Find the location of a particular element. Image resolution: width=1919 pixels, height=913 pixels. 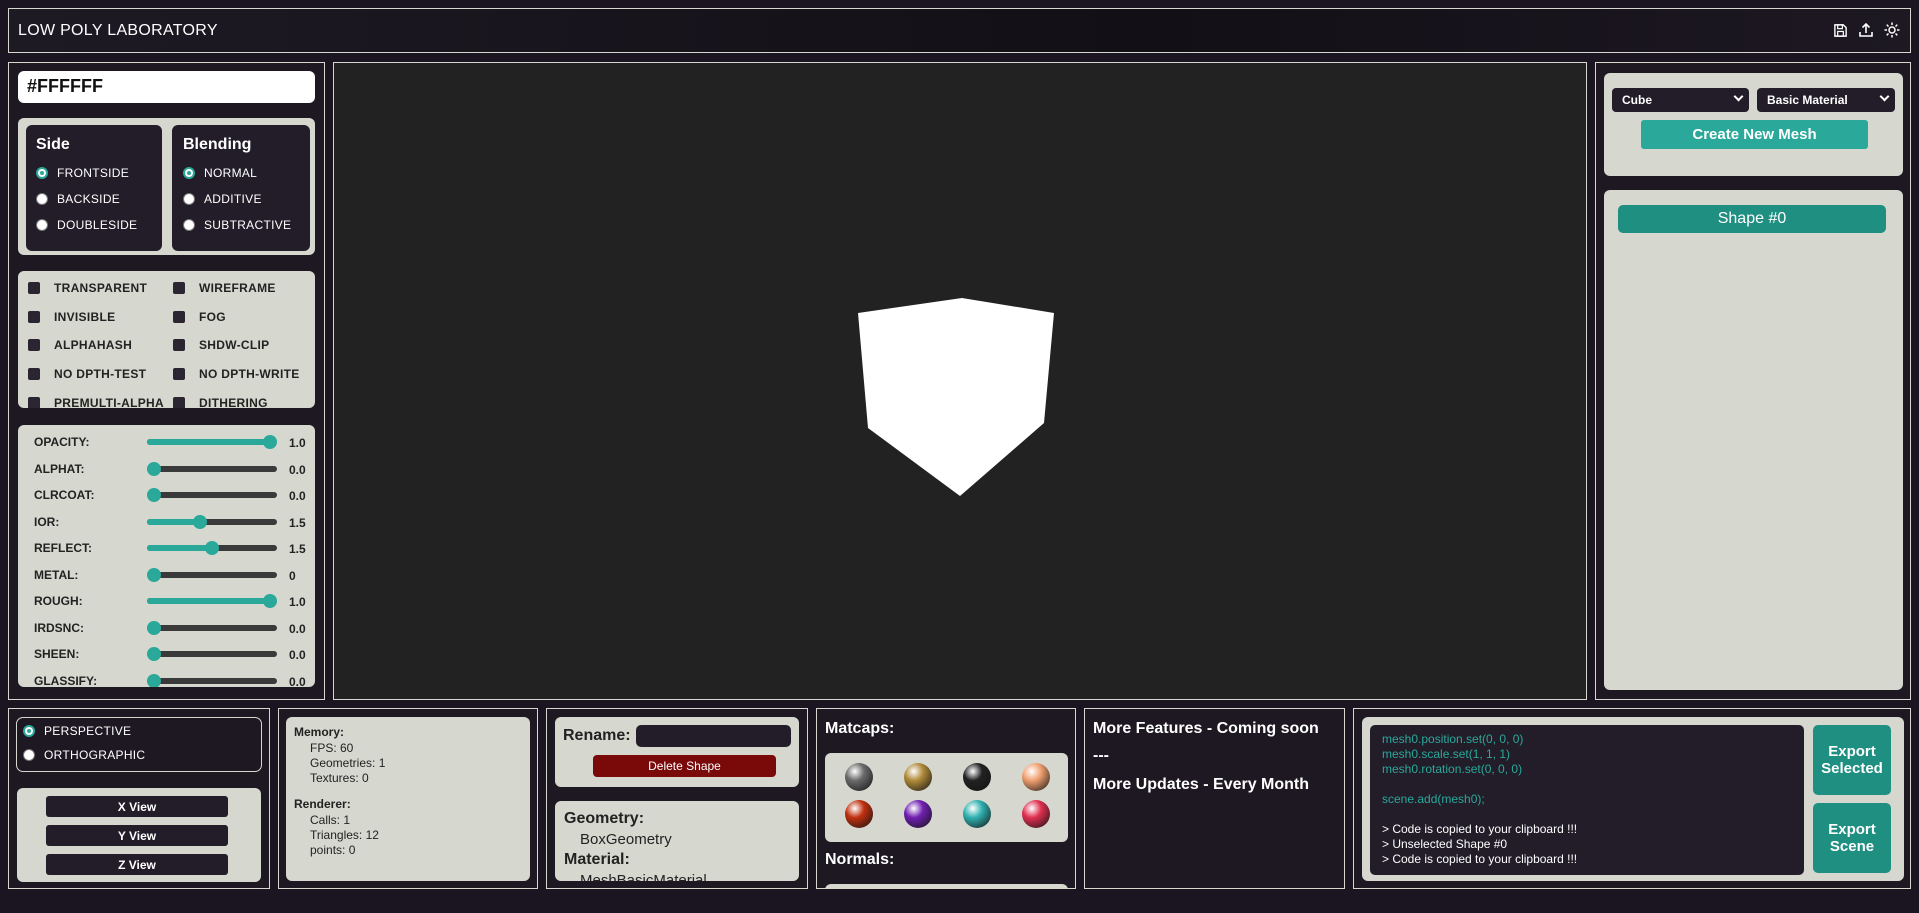

log-line: > Code is copied to your clipboard !!! is located at coordinates (1480, 829).